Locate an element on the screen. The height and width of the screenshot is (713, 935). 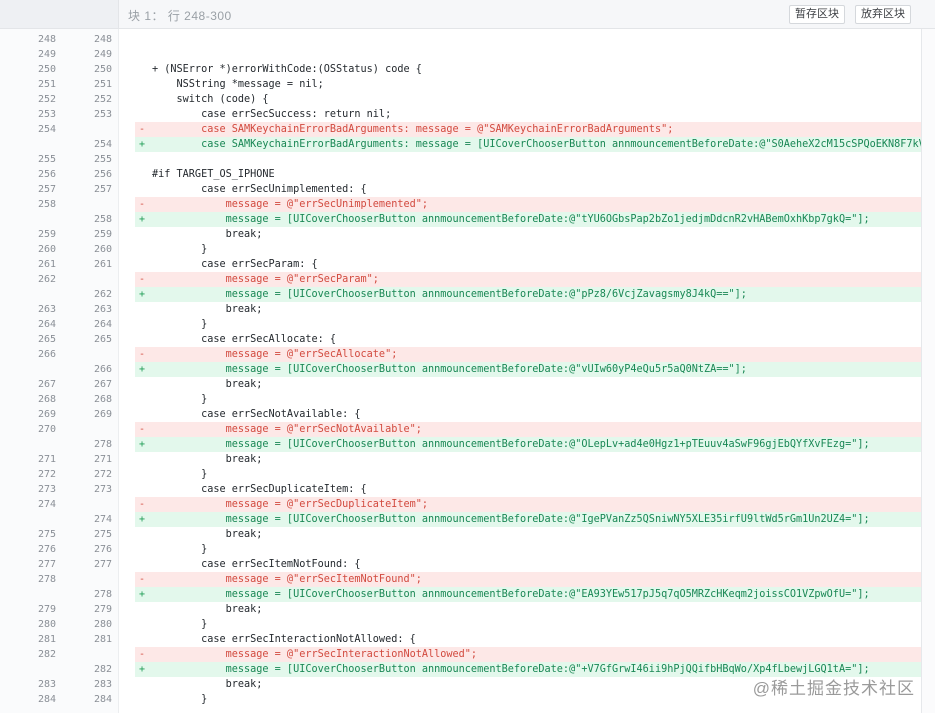
old-line-number: 260 is located at coordinates (46, 249).